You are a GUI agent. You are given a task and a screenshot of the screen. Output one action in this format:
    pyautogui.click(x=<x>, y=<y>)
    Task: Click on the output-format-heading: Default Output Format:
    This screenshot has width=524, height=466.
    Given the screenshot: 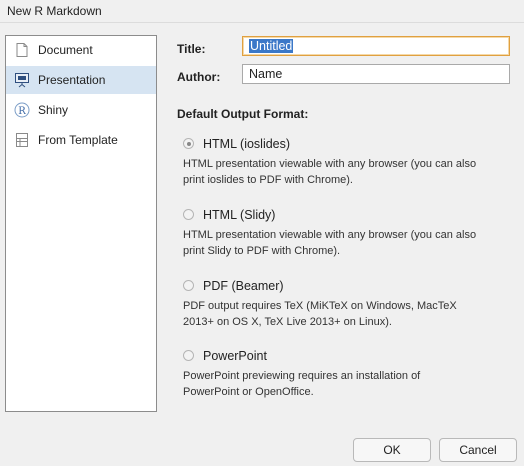 What is the action you would take?
    pyautogui.click(x=243, y=114)
    